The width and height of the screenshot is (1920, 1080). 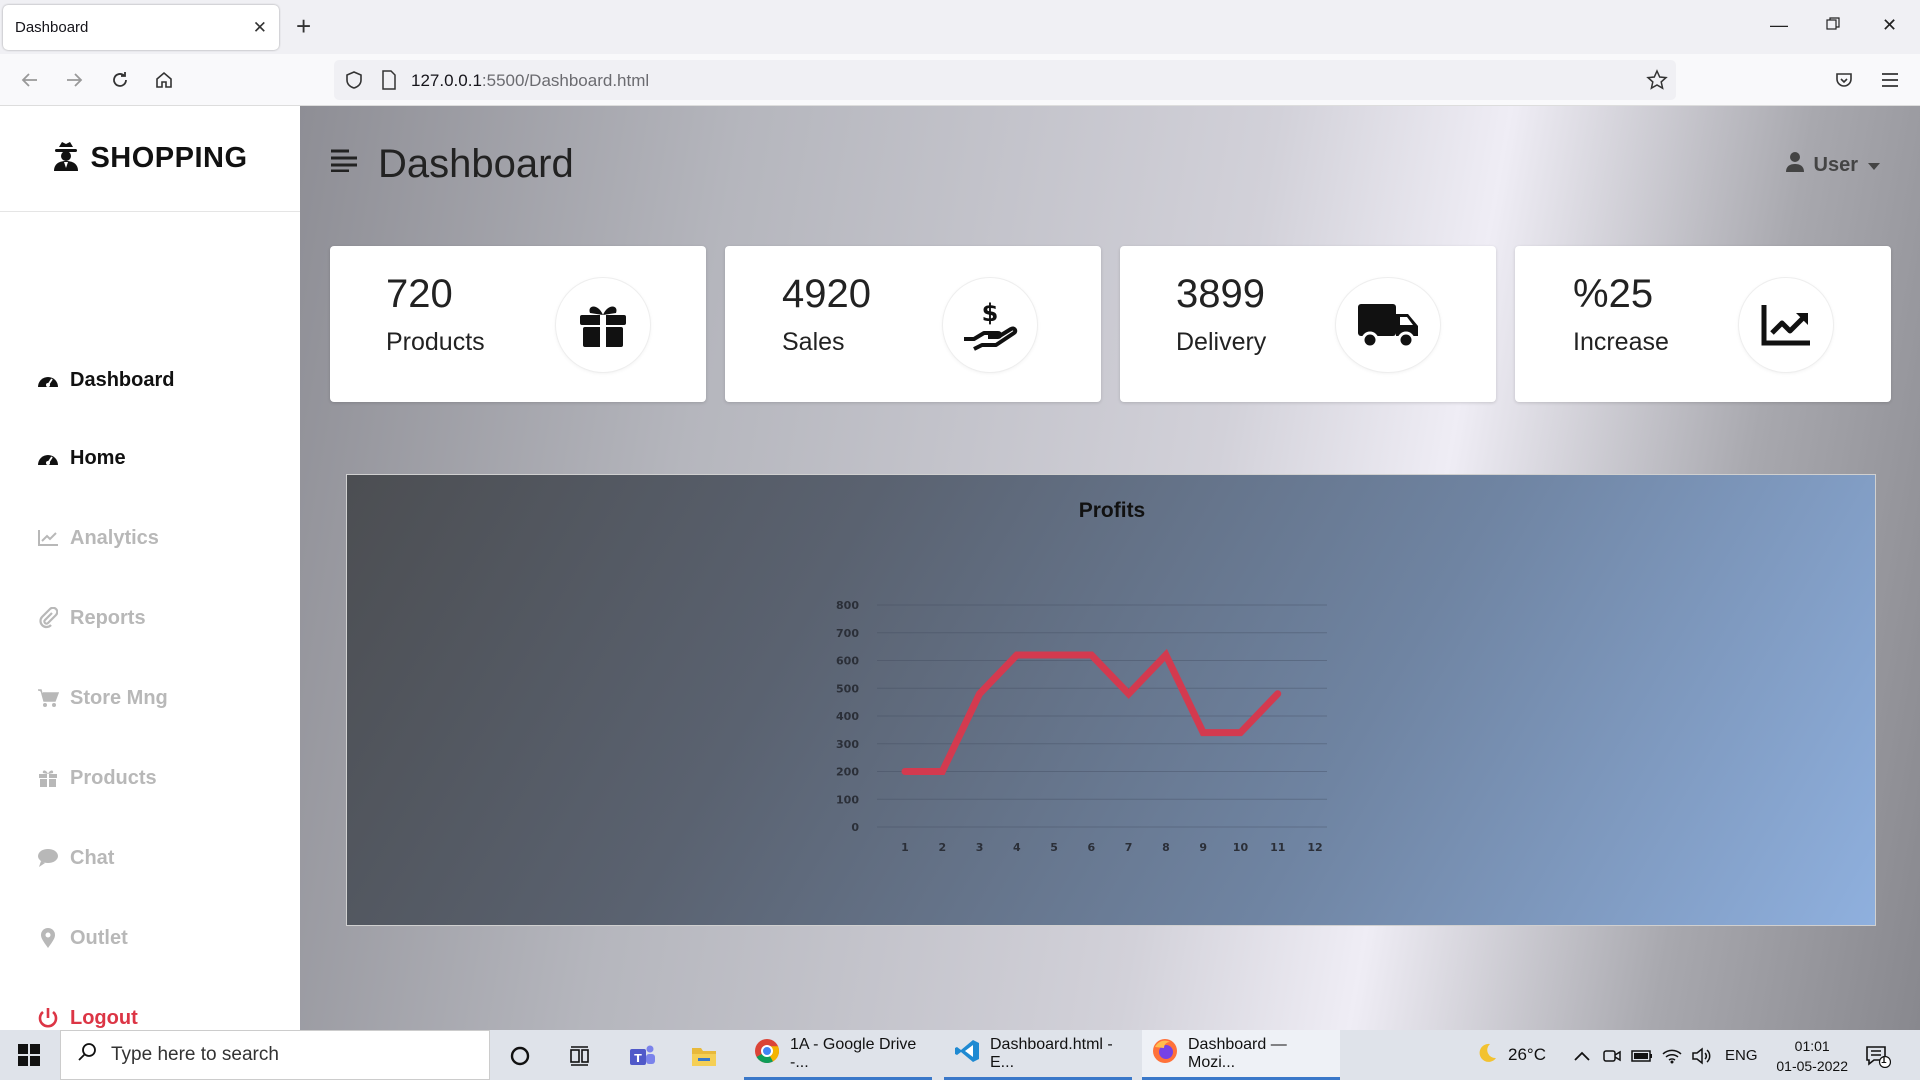 I want to click on shield-icon, so click(x=354, y=82).